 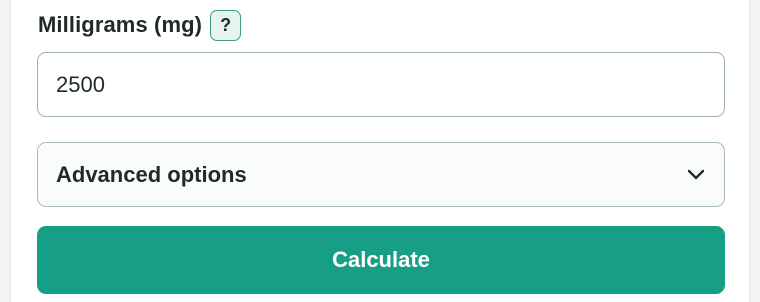 I want to click on chevron-down-icon, so click(x=696, y=175).